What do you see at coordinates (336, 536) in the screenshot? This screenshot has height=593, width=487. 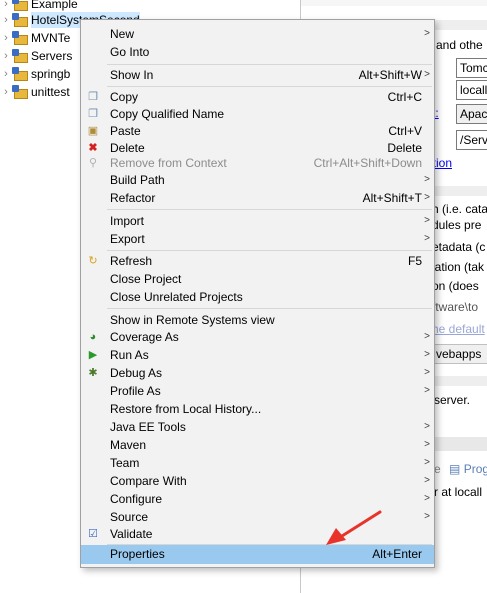 I see `annotation-arrow-head` at bounding box center [336, 536].